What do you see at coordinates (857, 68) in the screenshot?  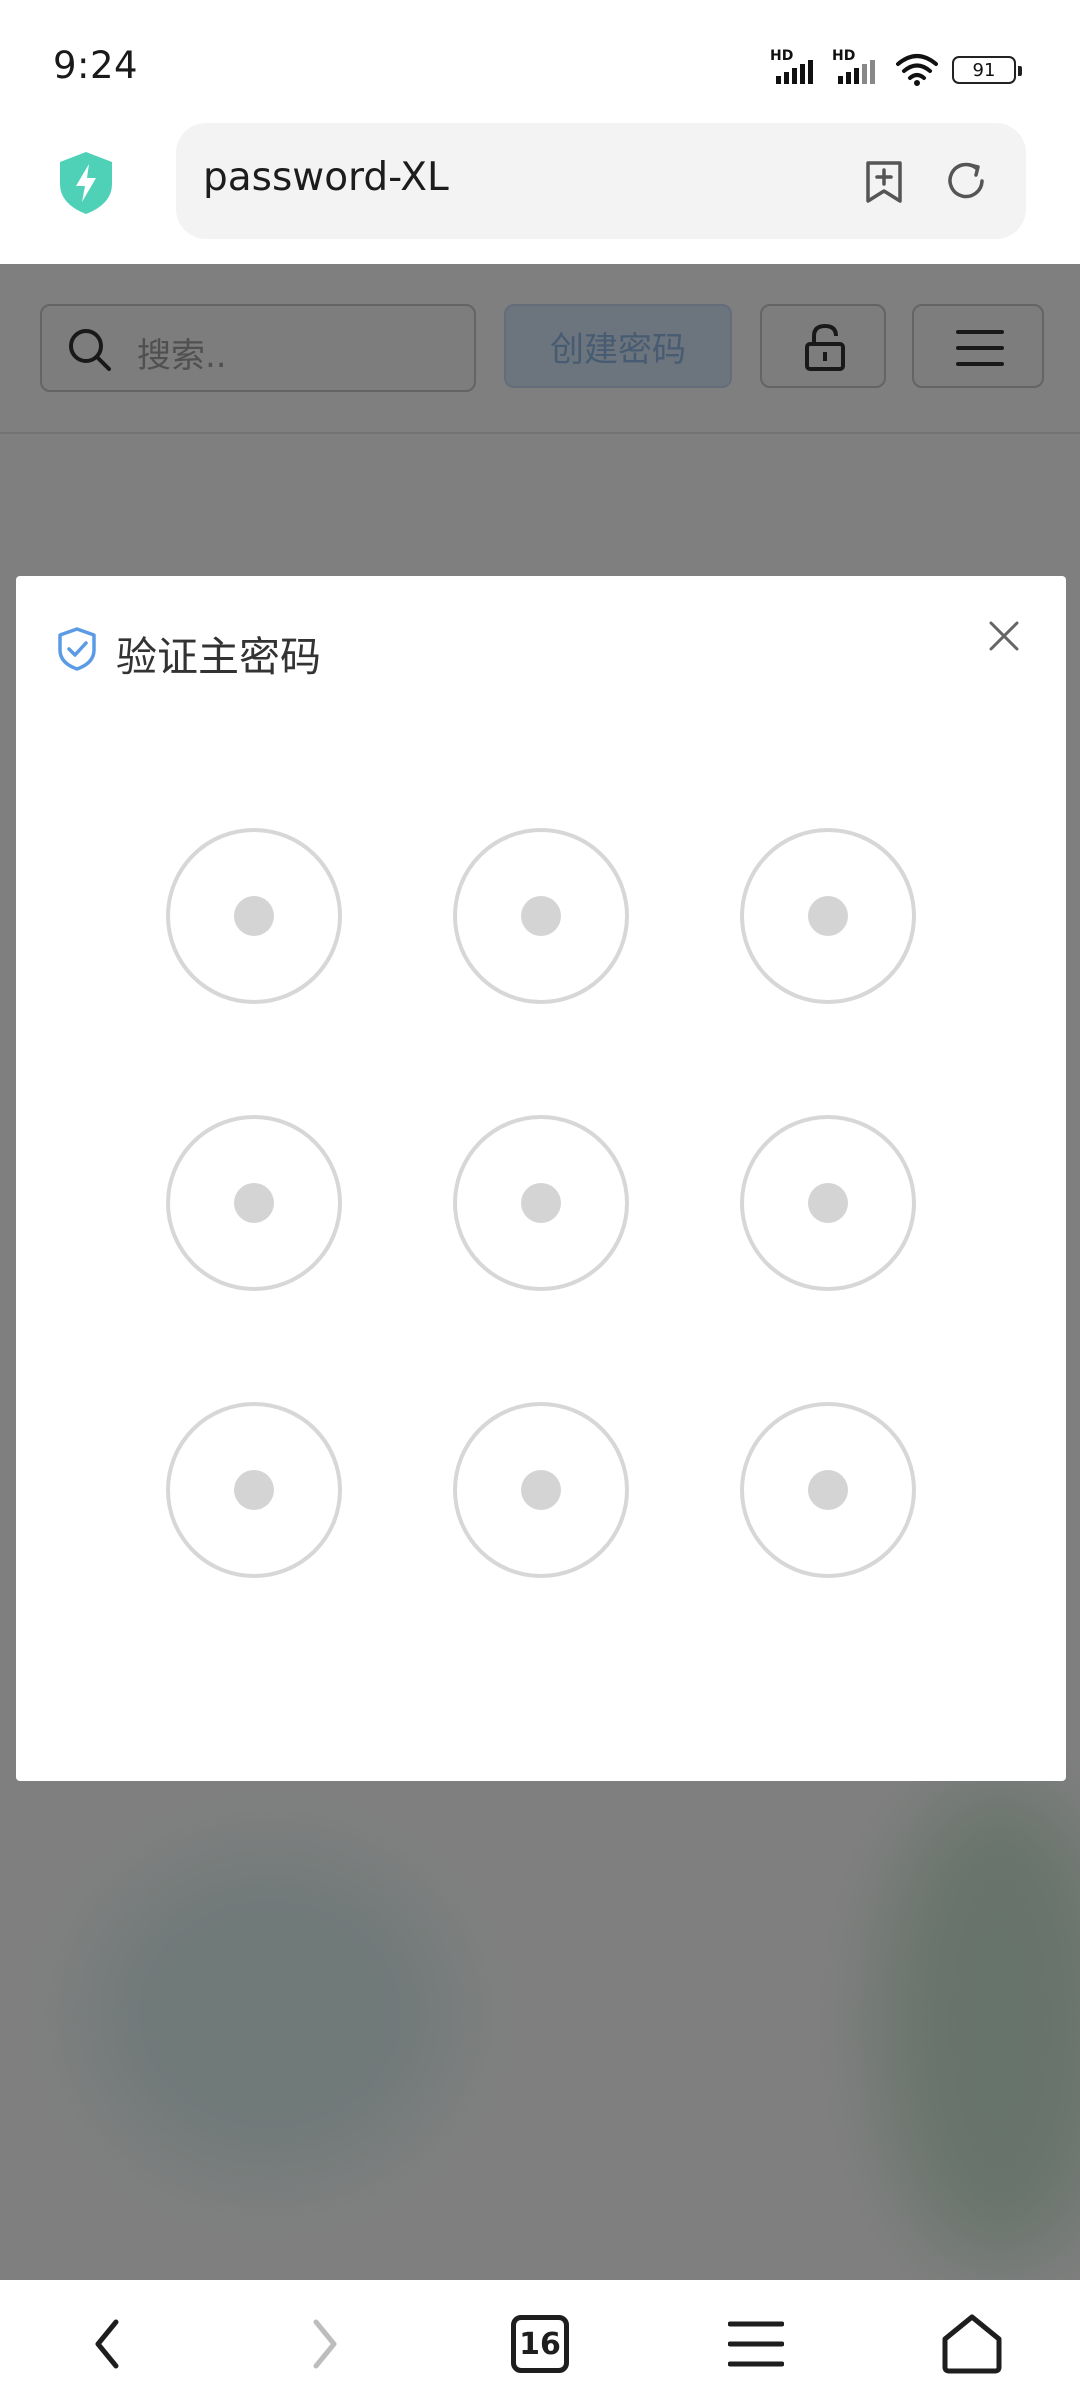 I see `signal-icon-2: HD` at bounding box center [857, 68].